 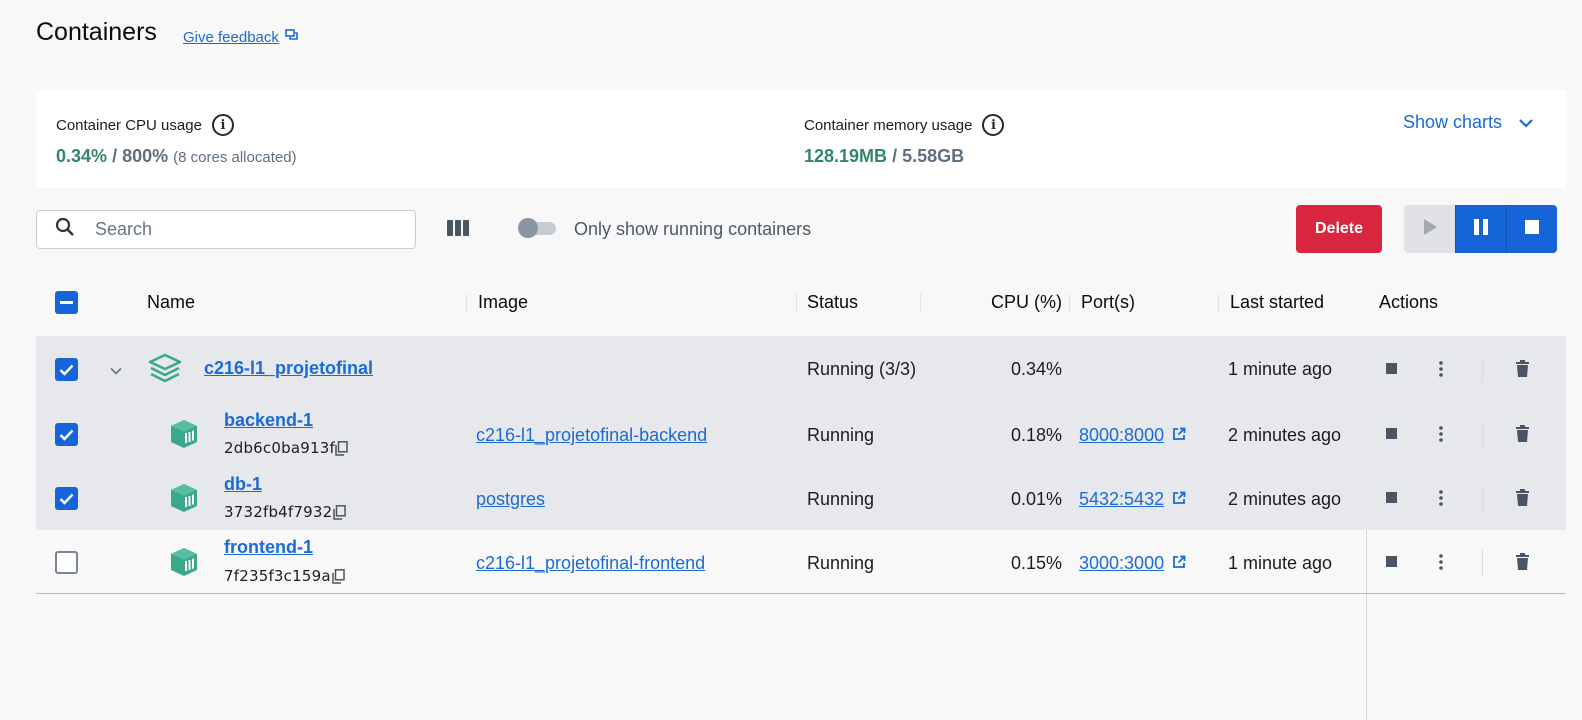 I want to click on pause-button, so click(x=1480, y=229).